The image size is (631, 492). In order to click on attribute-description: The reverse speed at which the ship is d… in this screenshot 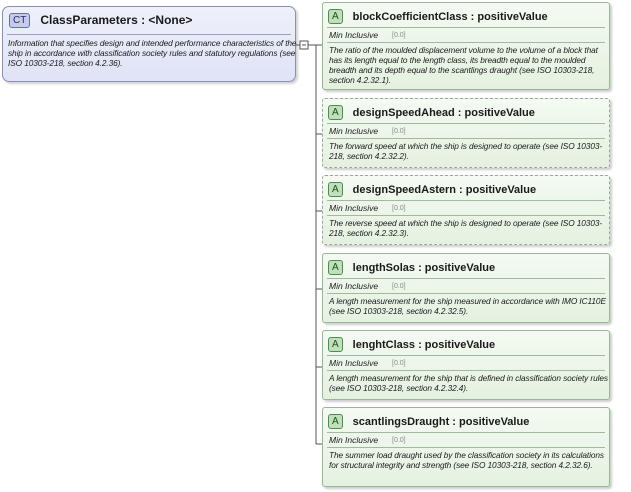, I will do `click(466, 228)`.